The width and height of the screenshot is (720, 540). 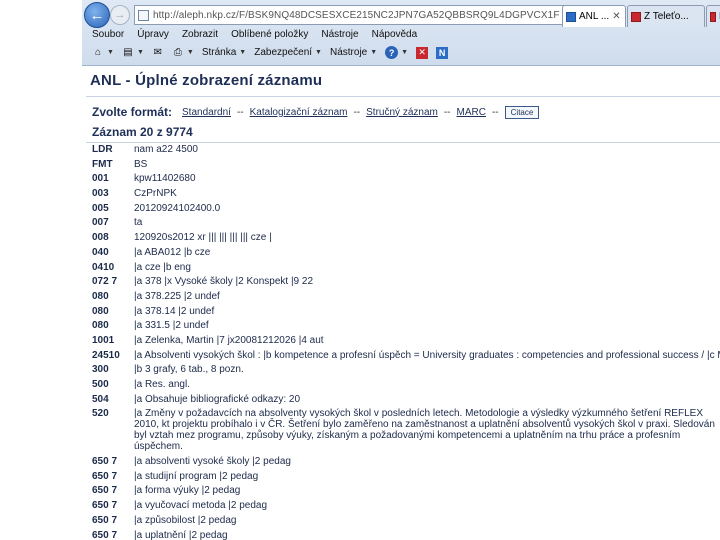 What do you see at coordinates (224, 282) in the screenshot?
I see `field-value: |a 378 |x Vysoké školy |2 Konspekt |9 22` at bounding box center [224, 282].